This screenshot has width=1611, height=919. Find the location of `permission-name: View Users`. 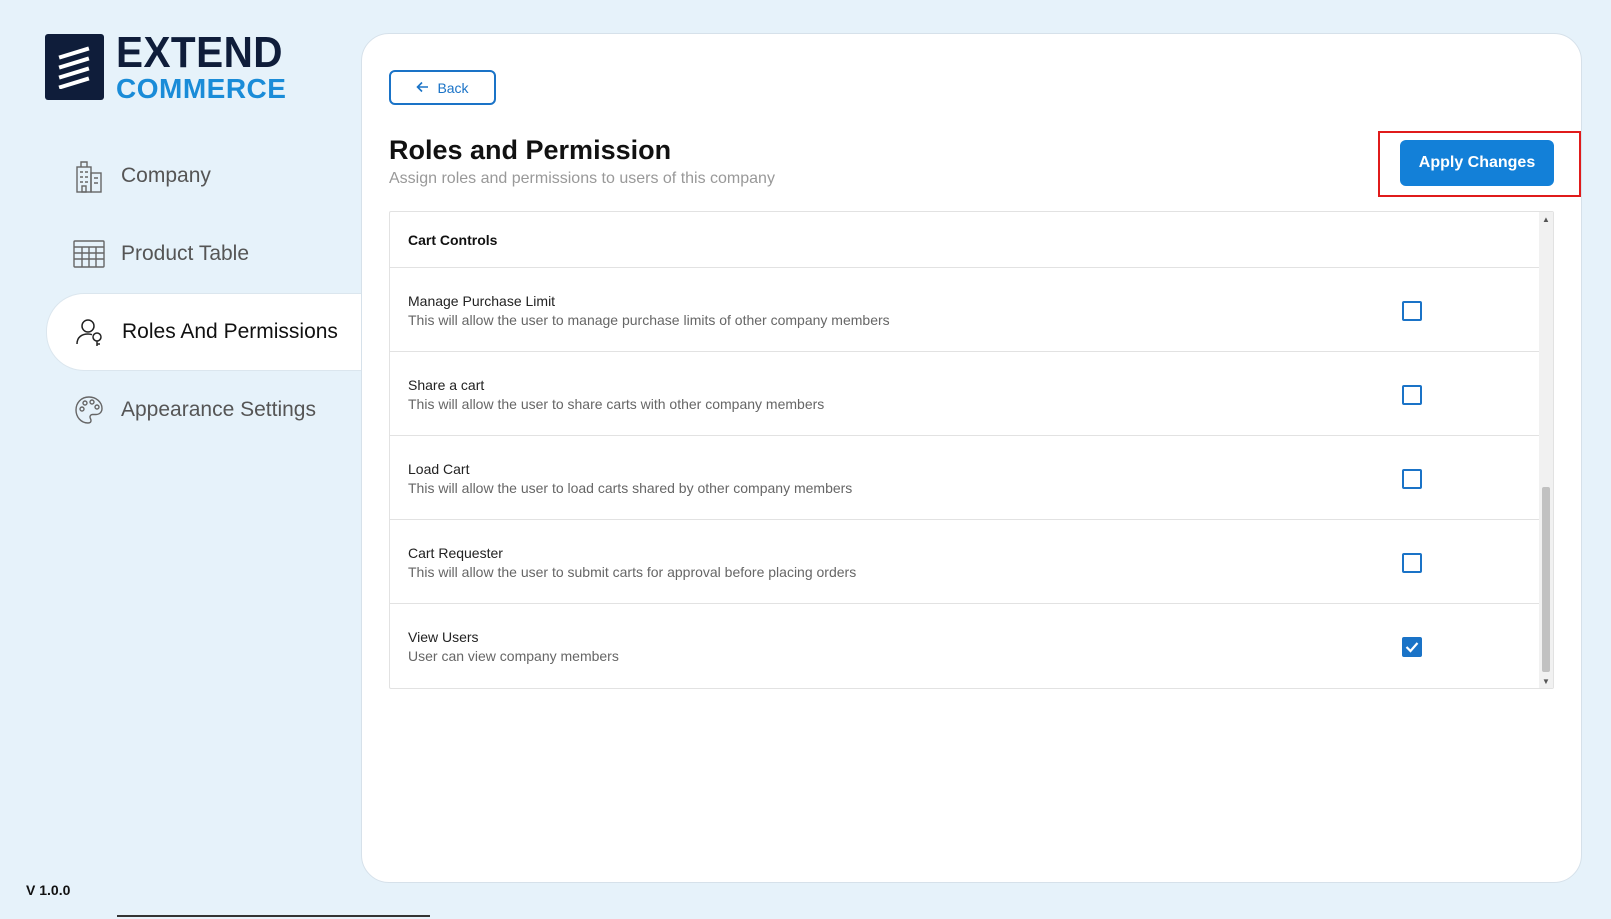

permission-name: View Users is located at coordinates (443, 637).